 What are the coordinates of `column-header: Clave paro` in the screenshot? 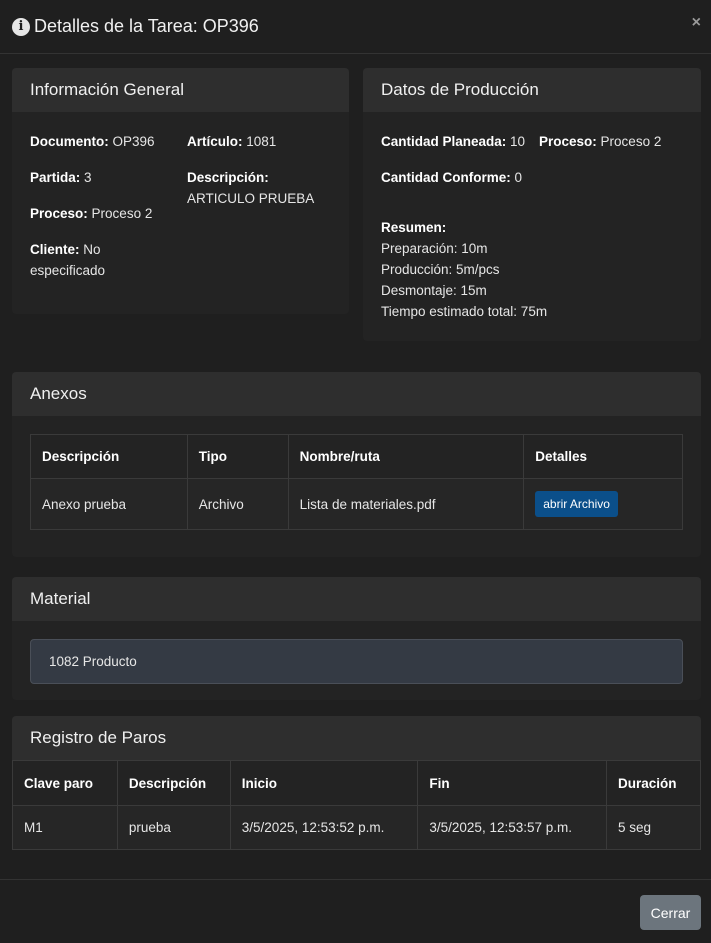 It's located at (65, 783).